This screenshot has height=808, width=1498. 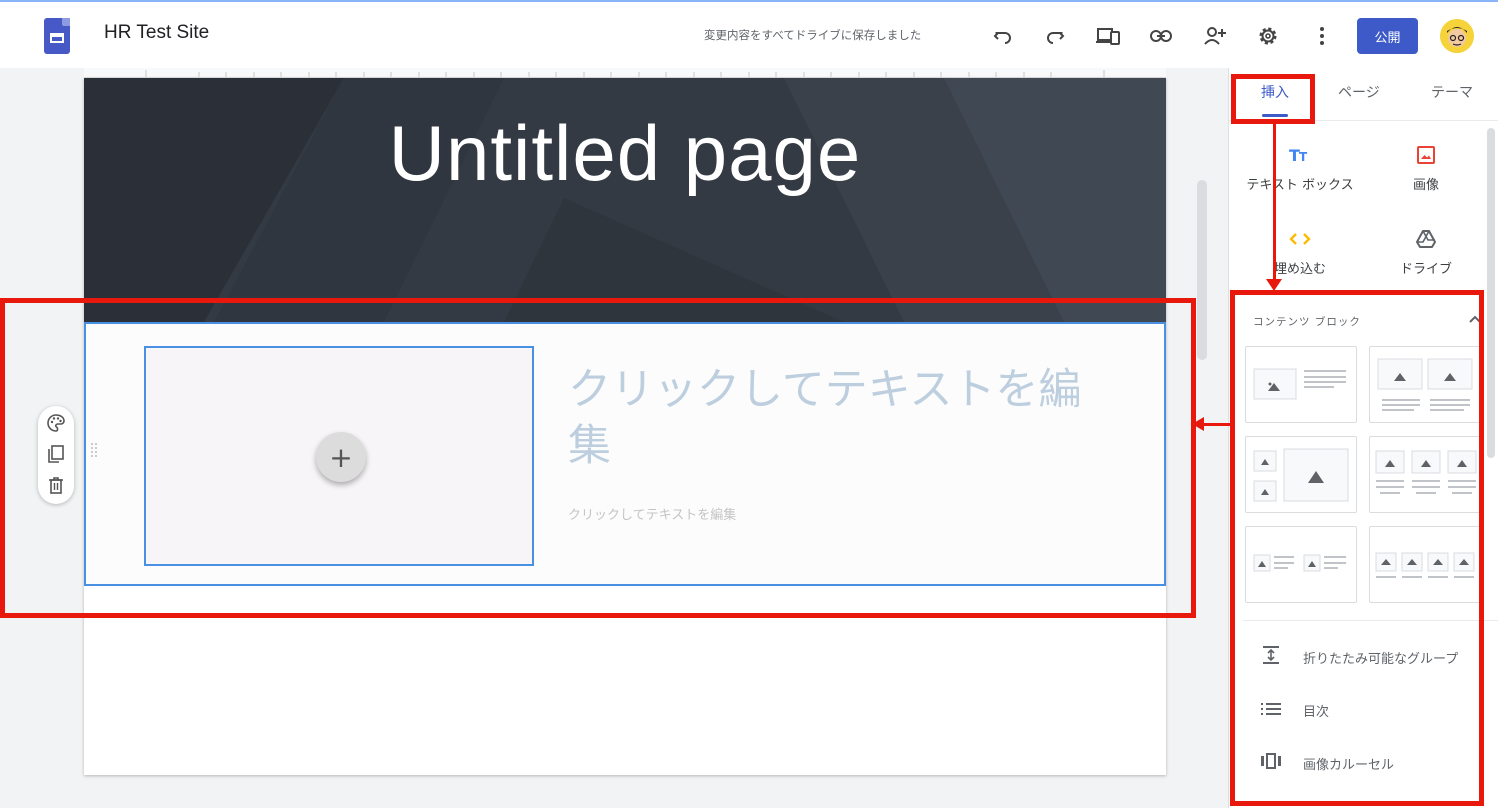 What do you see at coordinates (1274, 285) in the screenshot?
I see `annotation-arrow-down-icon` at bounding box center [1274, 285].